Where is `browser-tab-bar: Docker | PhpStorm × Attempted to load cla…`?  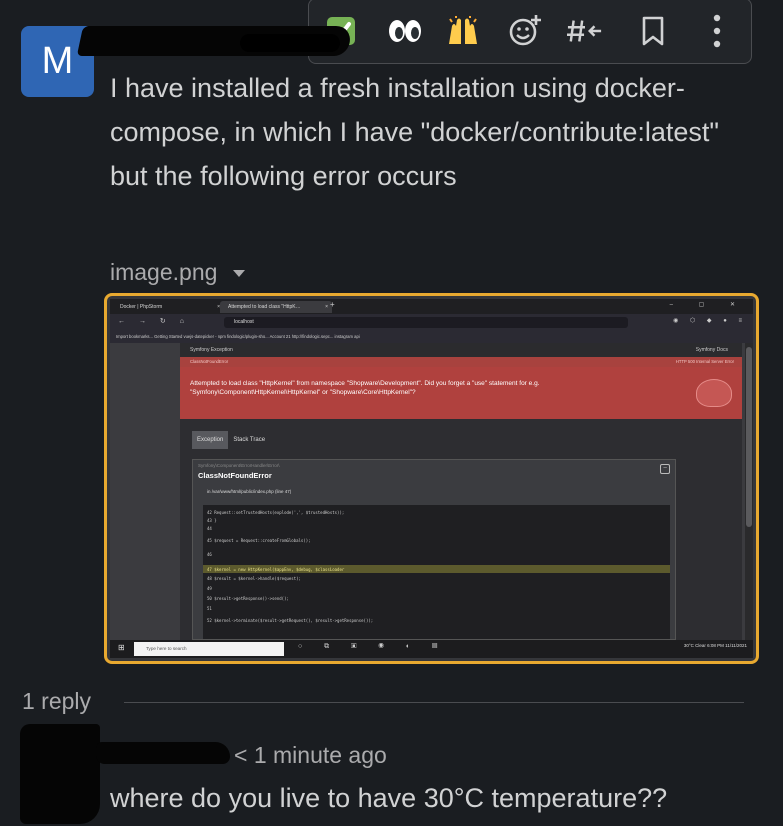 browser-tab-bar: Docker | PhpStorm × Attempted to load cla… is located at coordinates (431, 306).